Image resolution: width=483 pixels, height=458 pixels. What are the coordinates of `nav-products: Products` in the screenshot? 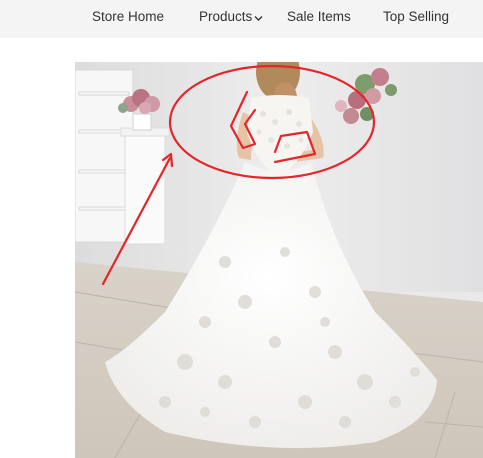 It's located at (231, 17).